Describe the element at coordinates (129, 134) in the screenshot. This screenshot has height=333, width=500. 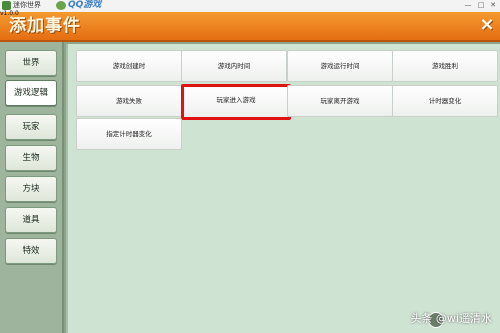
I see `event-button-specific-timer-change: 指定计时器变化` at that location.